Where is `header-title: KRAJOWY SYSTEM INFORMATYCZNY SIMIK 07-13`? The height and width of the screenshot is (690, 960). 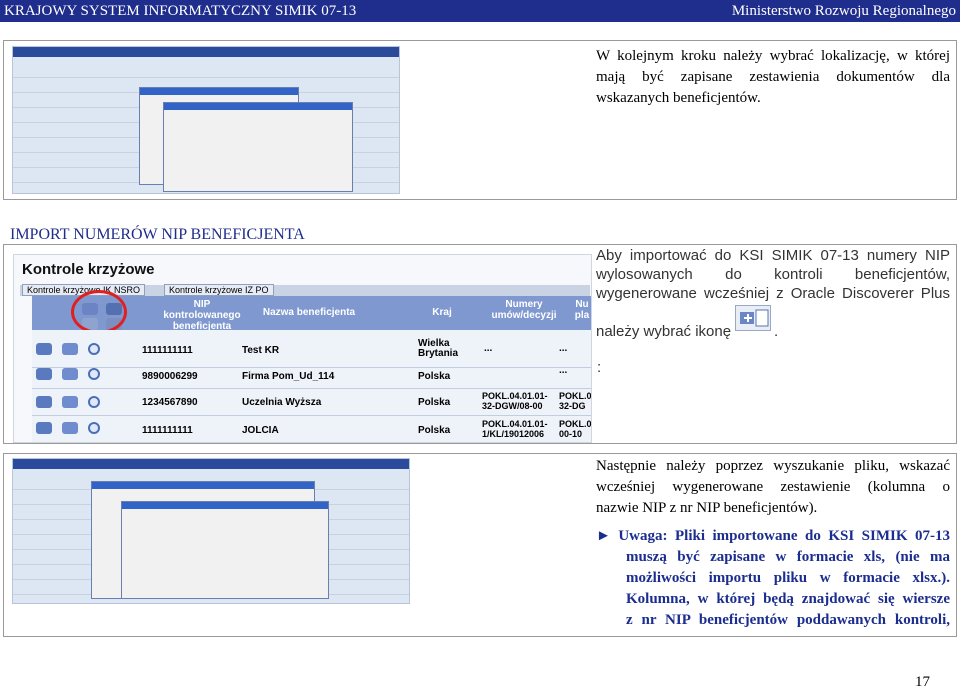
header-title: KRAJOWY SYSTEM INFORMATYCZNY SIMIK 07-13 is located at coordinates (180, 11).